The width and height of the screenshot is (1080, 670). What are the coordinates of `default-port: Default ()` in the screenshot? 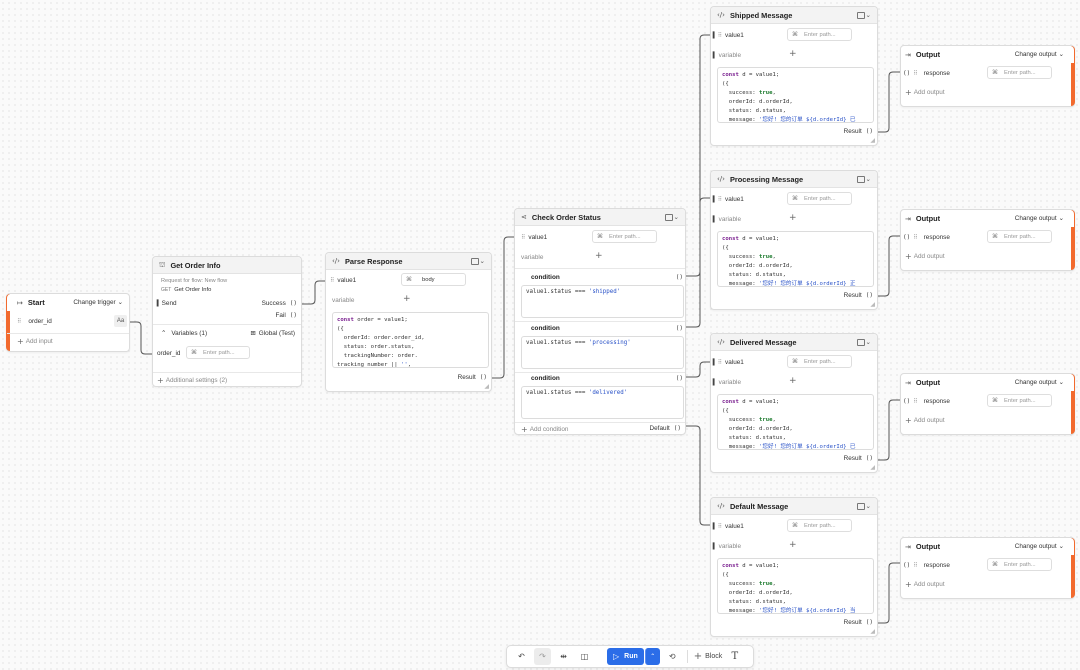 It's located at (665, 428).